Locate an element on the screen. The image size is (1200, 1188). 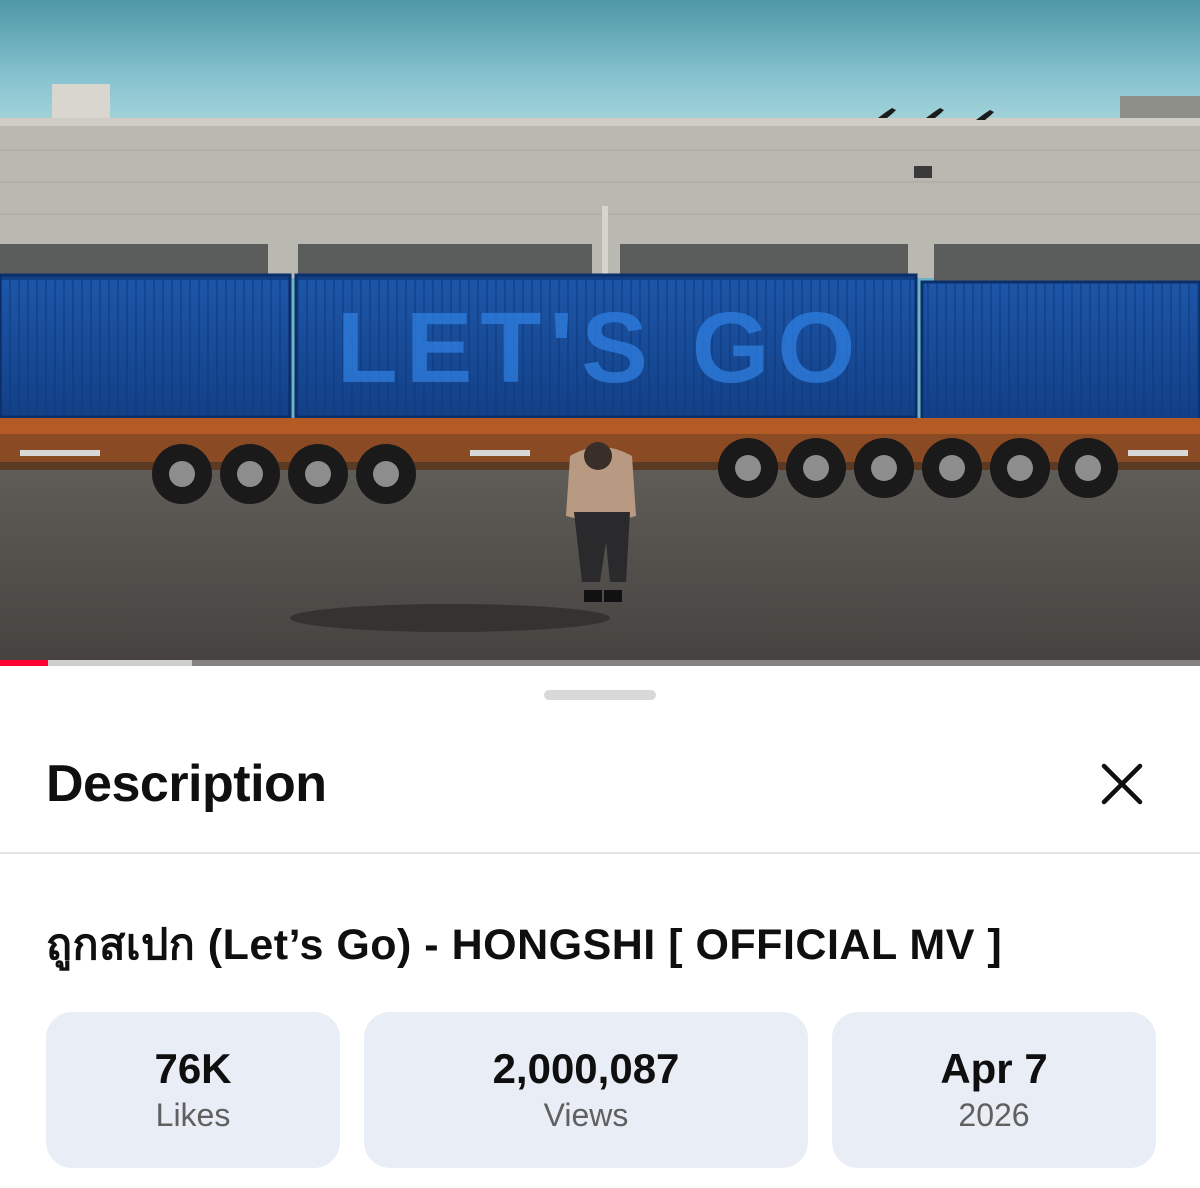
views-stat: 2,000,087 Views is located at coordinates (586, 1090).